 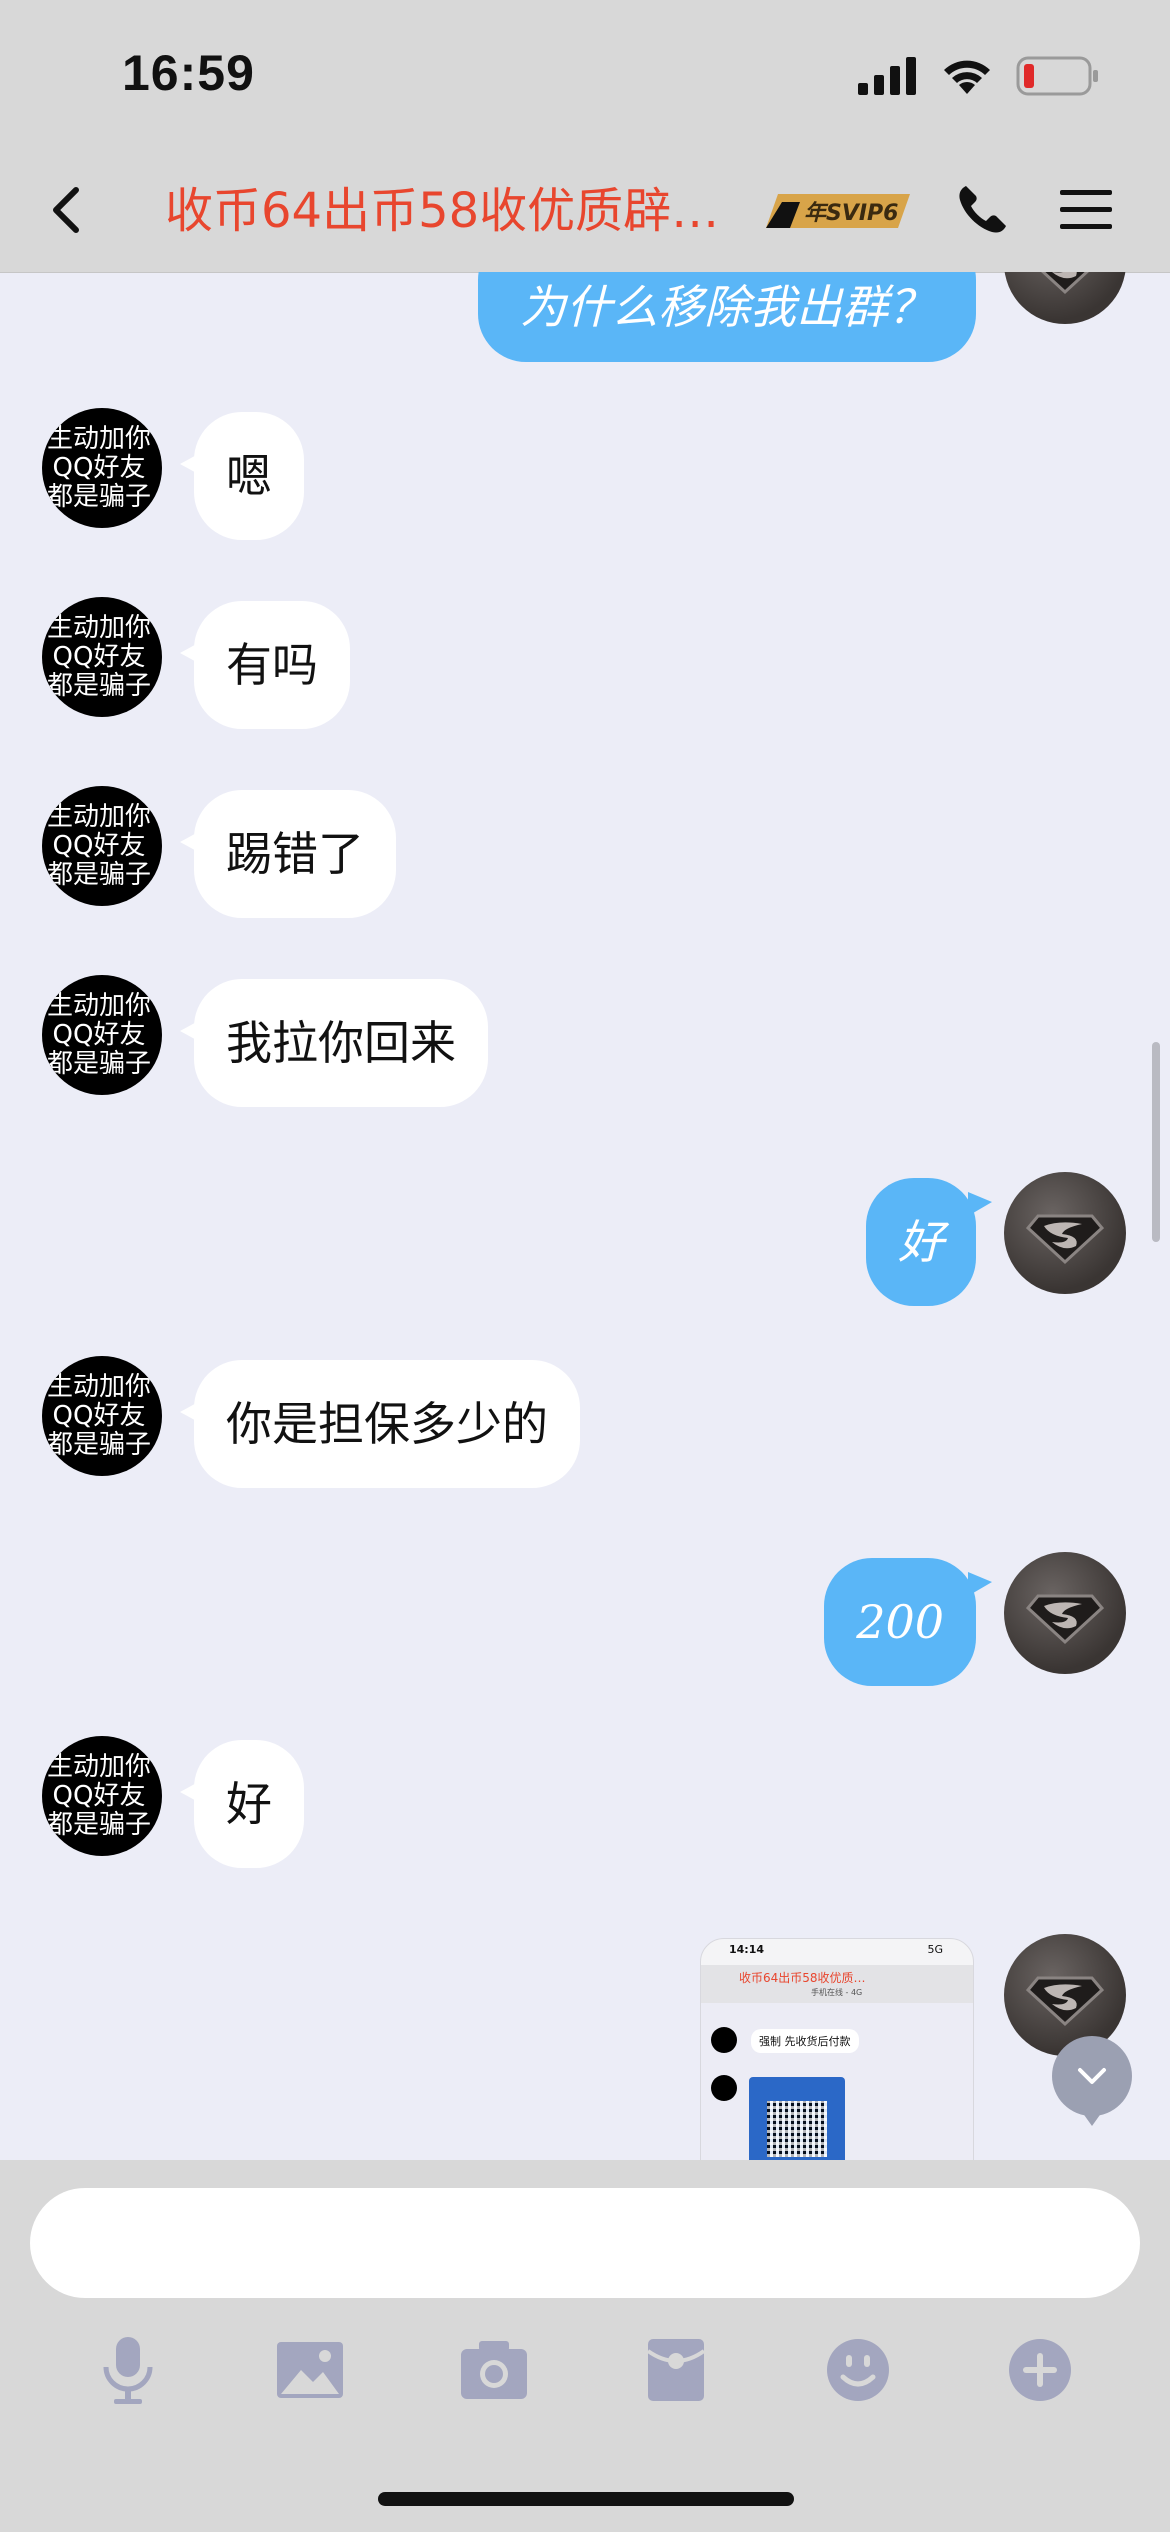 I want to click on plus-icon, so click(x=1040, y=2370).